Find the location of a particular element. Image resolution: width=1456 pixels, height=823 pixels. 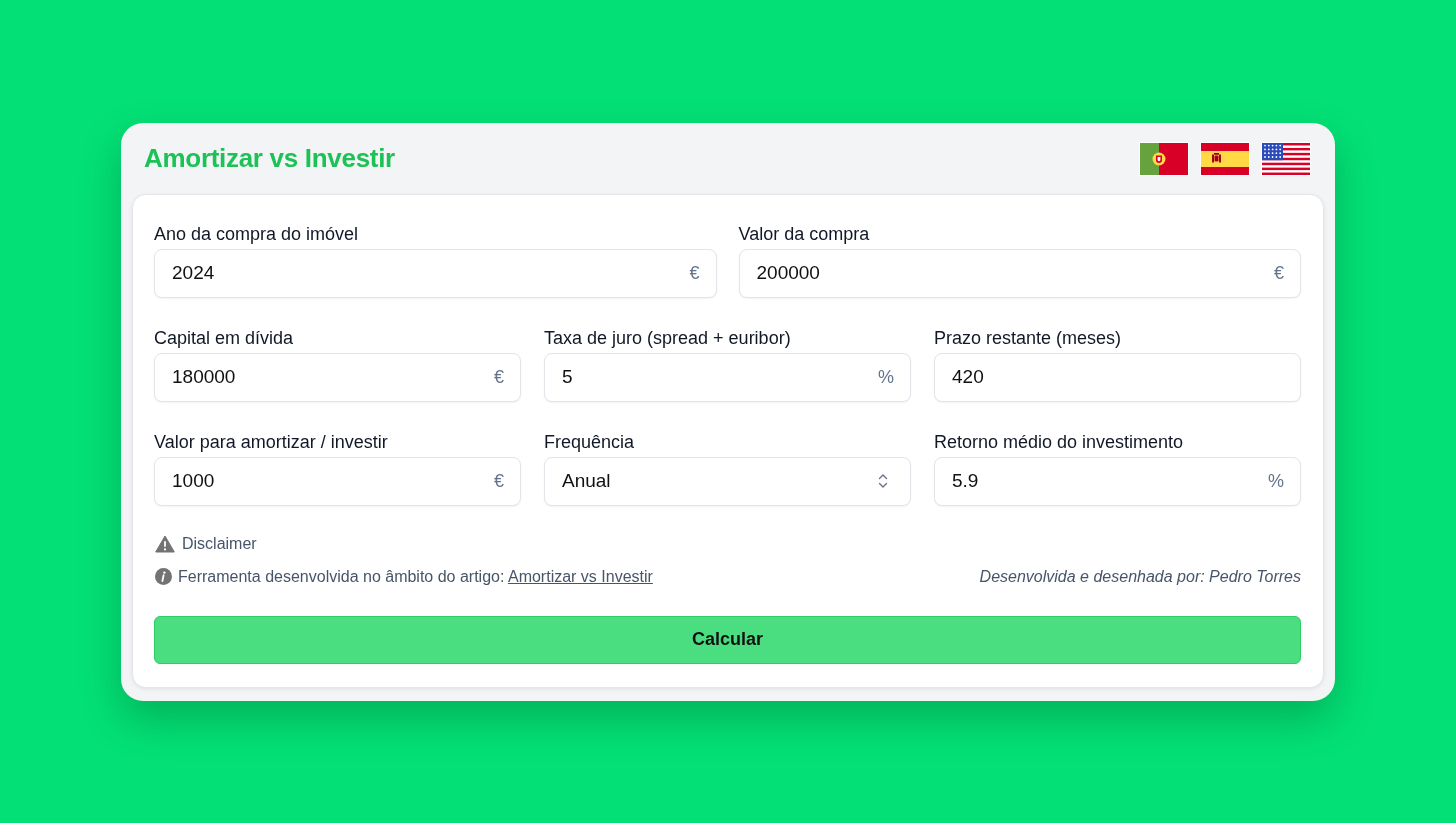

input-field: 2024 € is located at coordinates (435, 273).